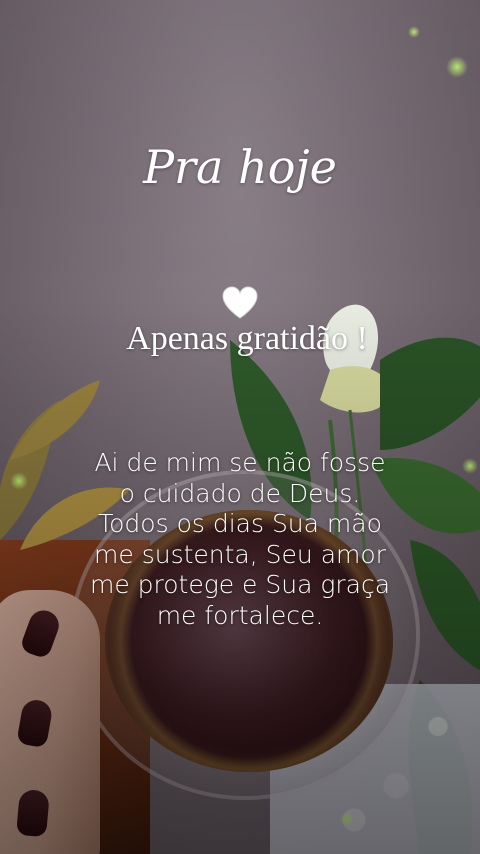 This screenshot has width=480, height=854. I want to click on title: Pra hoje, so click(240, 167).